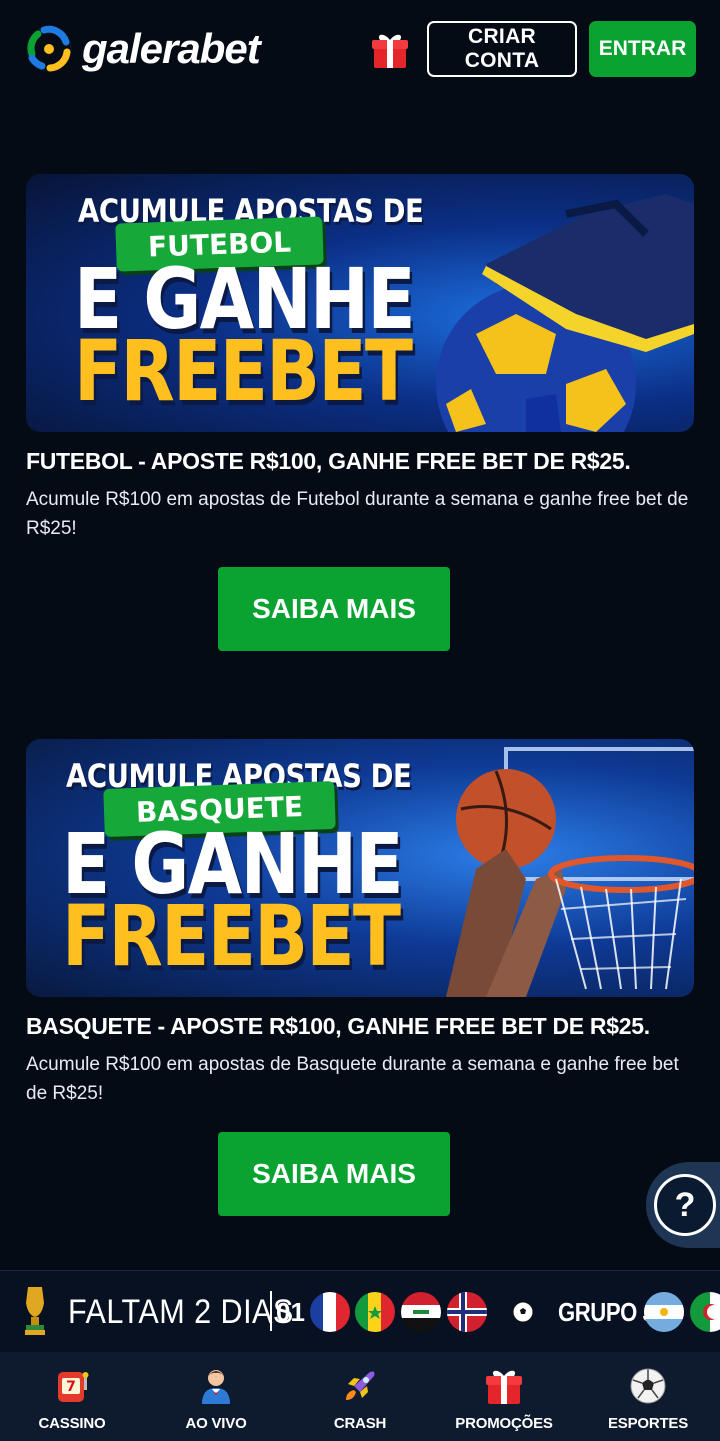 Image resolution: width=720 pixels, height=1441 pixels. What do you see at coordinates (570, 872) in the screenshot?
I see `basketball-hoop-image` at bounding box center [570, 872].